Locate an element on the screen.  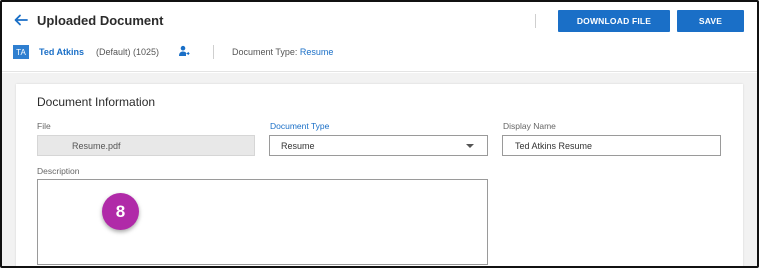
chevron-down-icon is located at coordinates (470, 146).